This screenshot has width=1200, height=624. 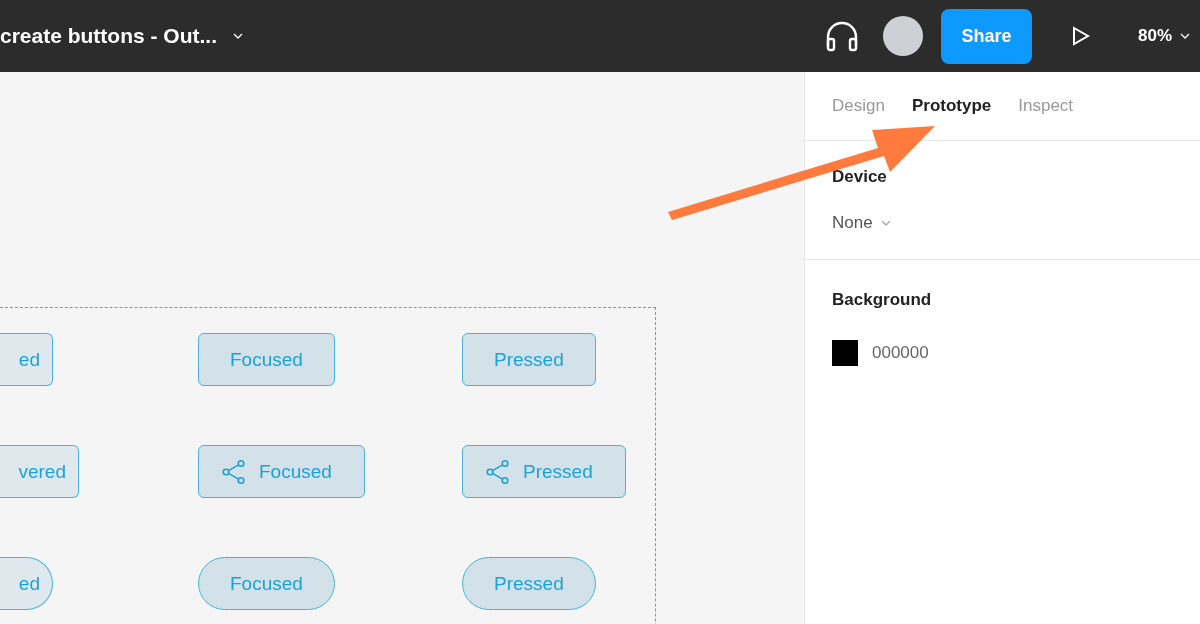 What do you see at coordinates (1154, 36) in the screenshot?
I see `zoom-level: 80%` at bounding box center [1154, 36].